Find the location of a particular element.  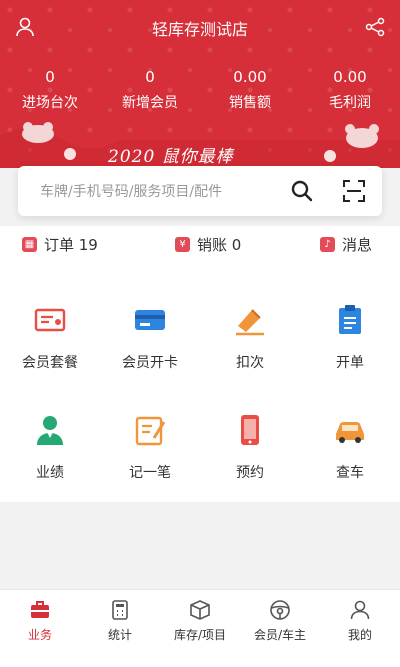

banner-text: 2020 鼠你最棒 is located at coordinates (171, 157).